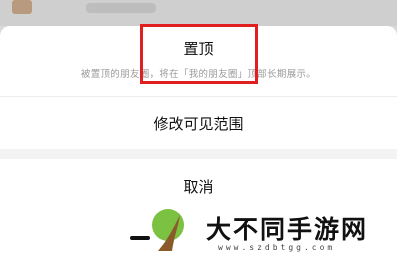  What do you see at coordinates (198, 13) in the screenshot?
I see `background-feed` at bounding box center [198, 13].